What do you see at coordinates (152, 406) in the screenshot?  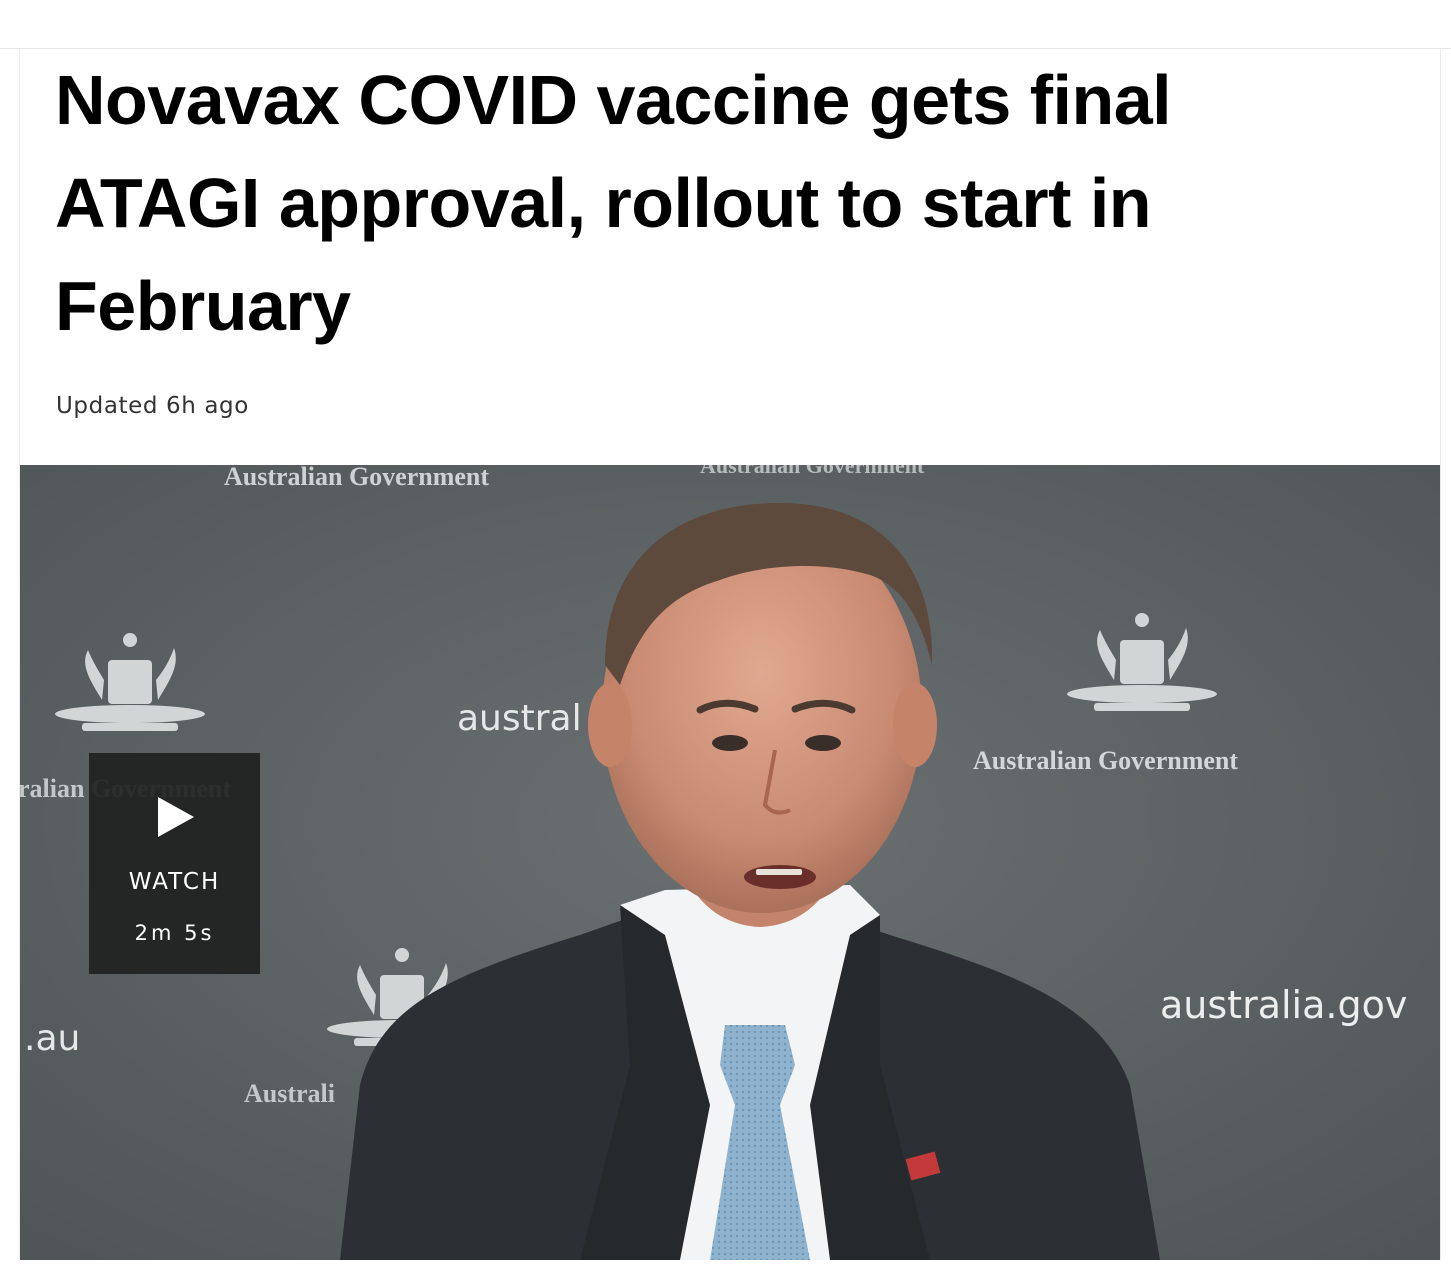 I see `updated-timestamp: Updated 6h ago` at bounding box center [152, 406].